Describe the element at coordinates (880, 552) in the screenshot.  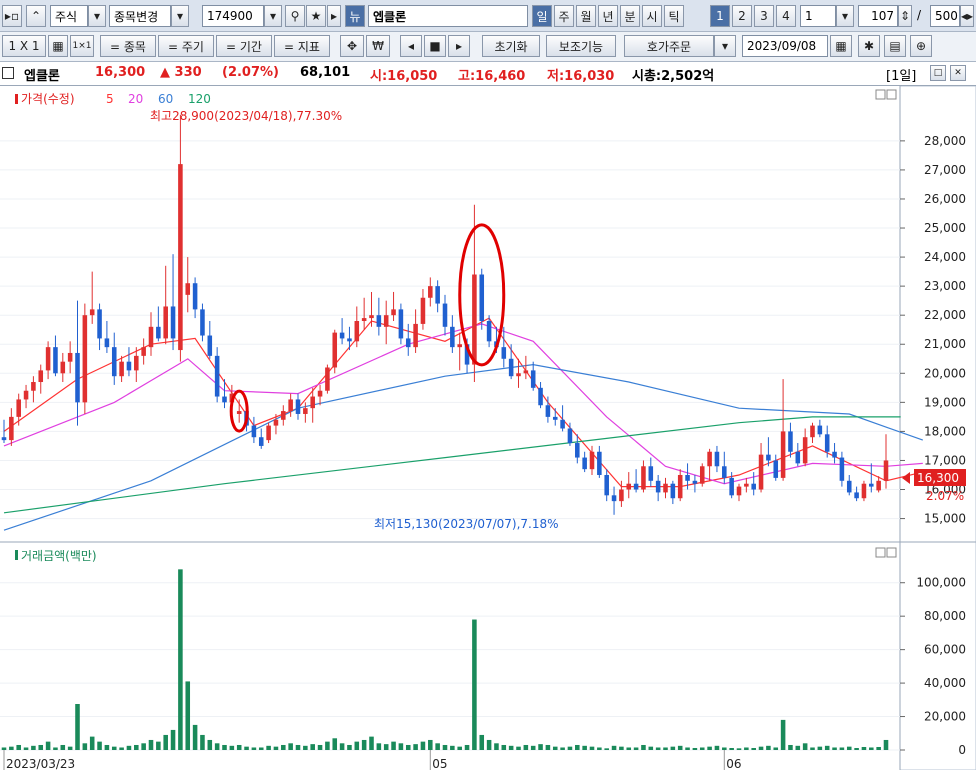
I see `volume-panel-min-icon` at that location.